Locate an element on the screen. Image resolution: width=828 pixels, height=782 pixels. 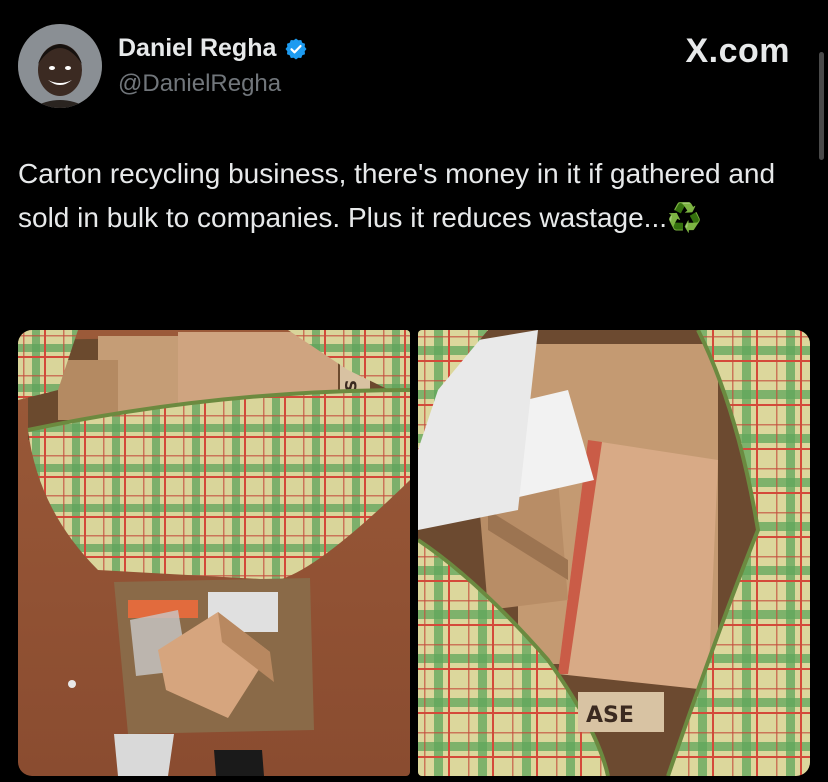
verified-badge-icon is located at coordinates (296, 49).